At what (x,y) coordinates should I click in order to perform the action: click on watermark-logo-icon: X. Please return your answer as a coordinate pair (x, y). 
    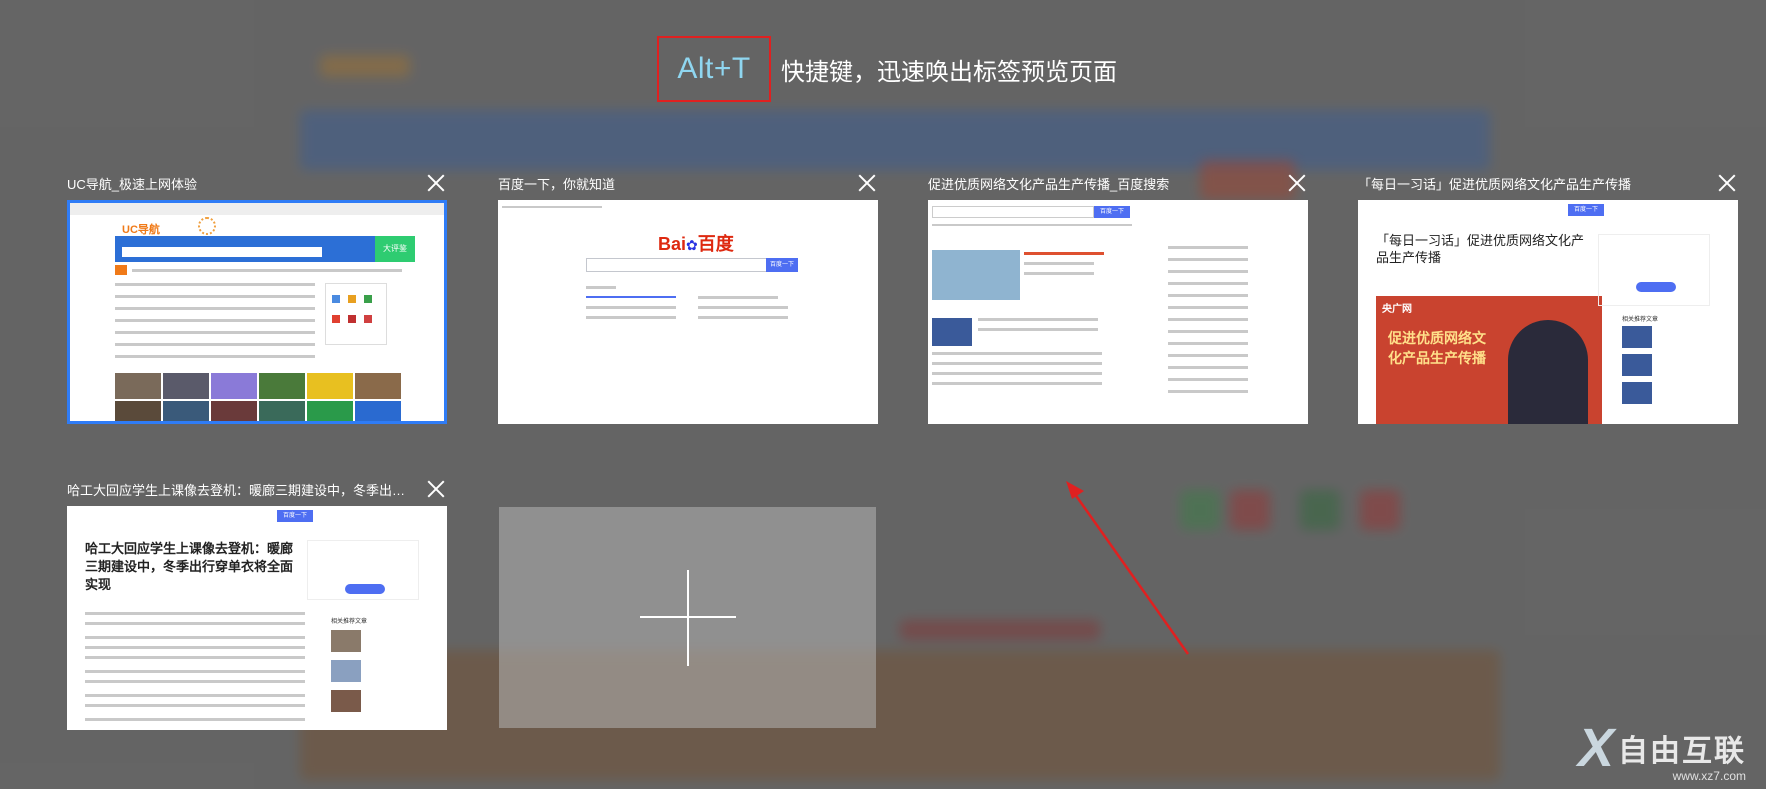
    Looking at the image, I should click on (1595, 748).